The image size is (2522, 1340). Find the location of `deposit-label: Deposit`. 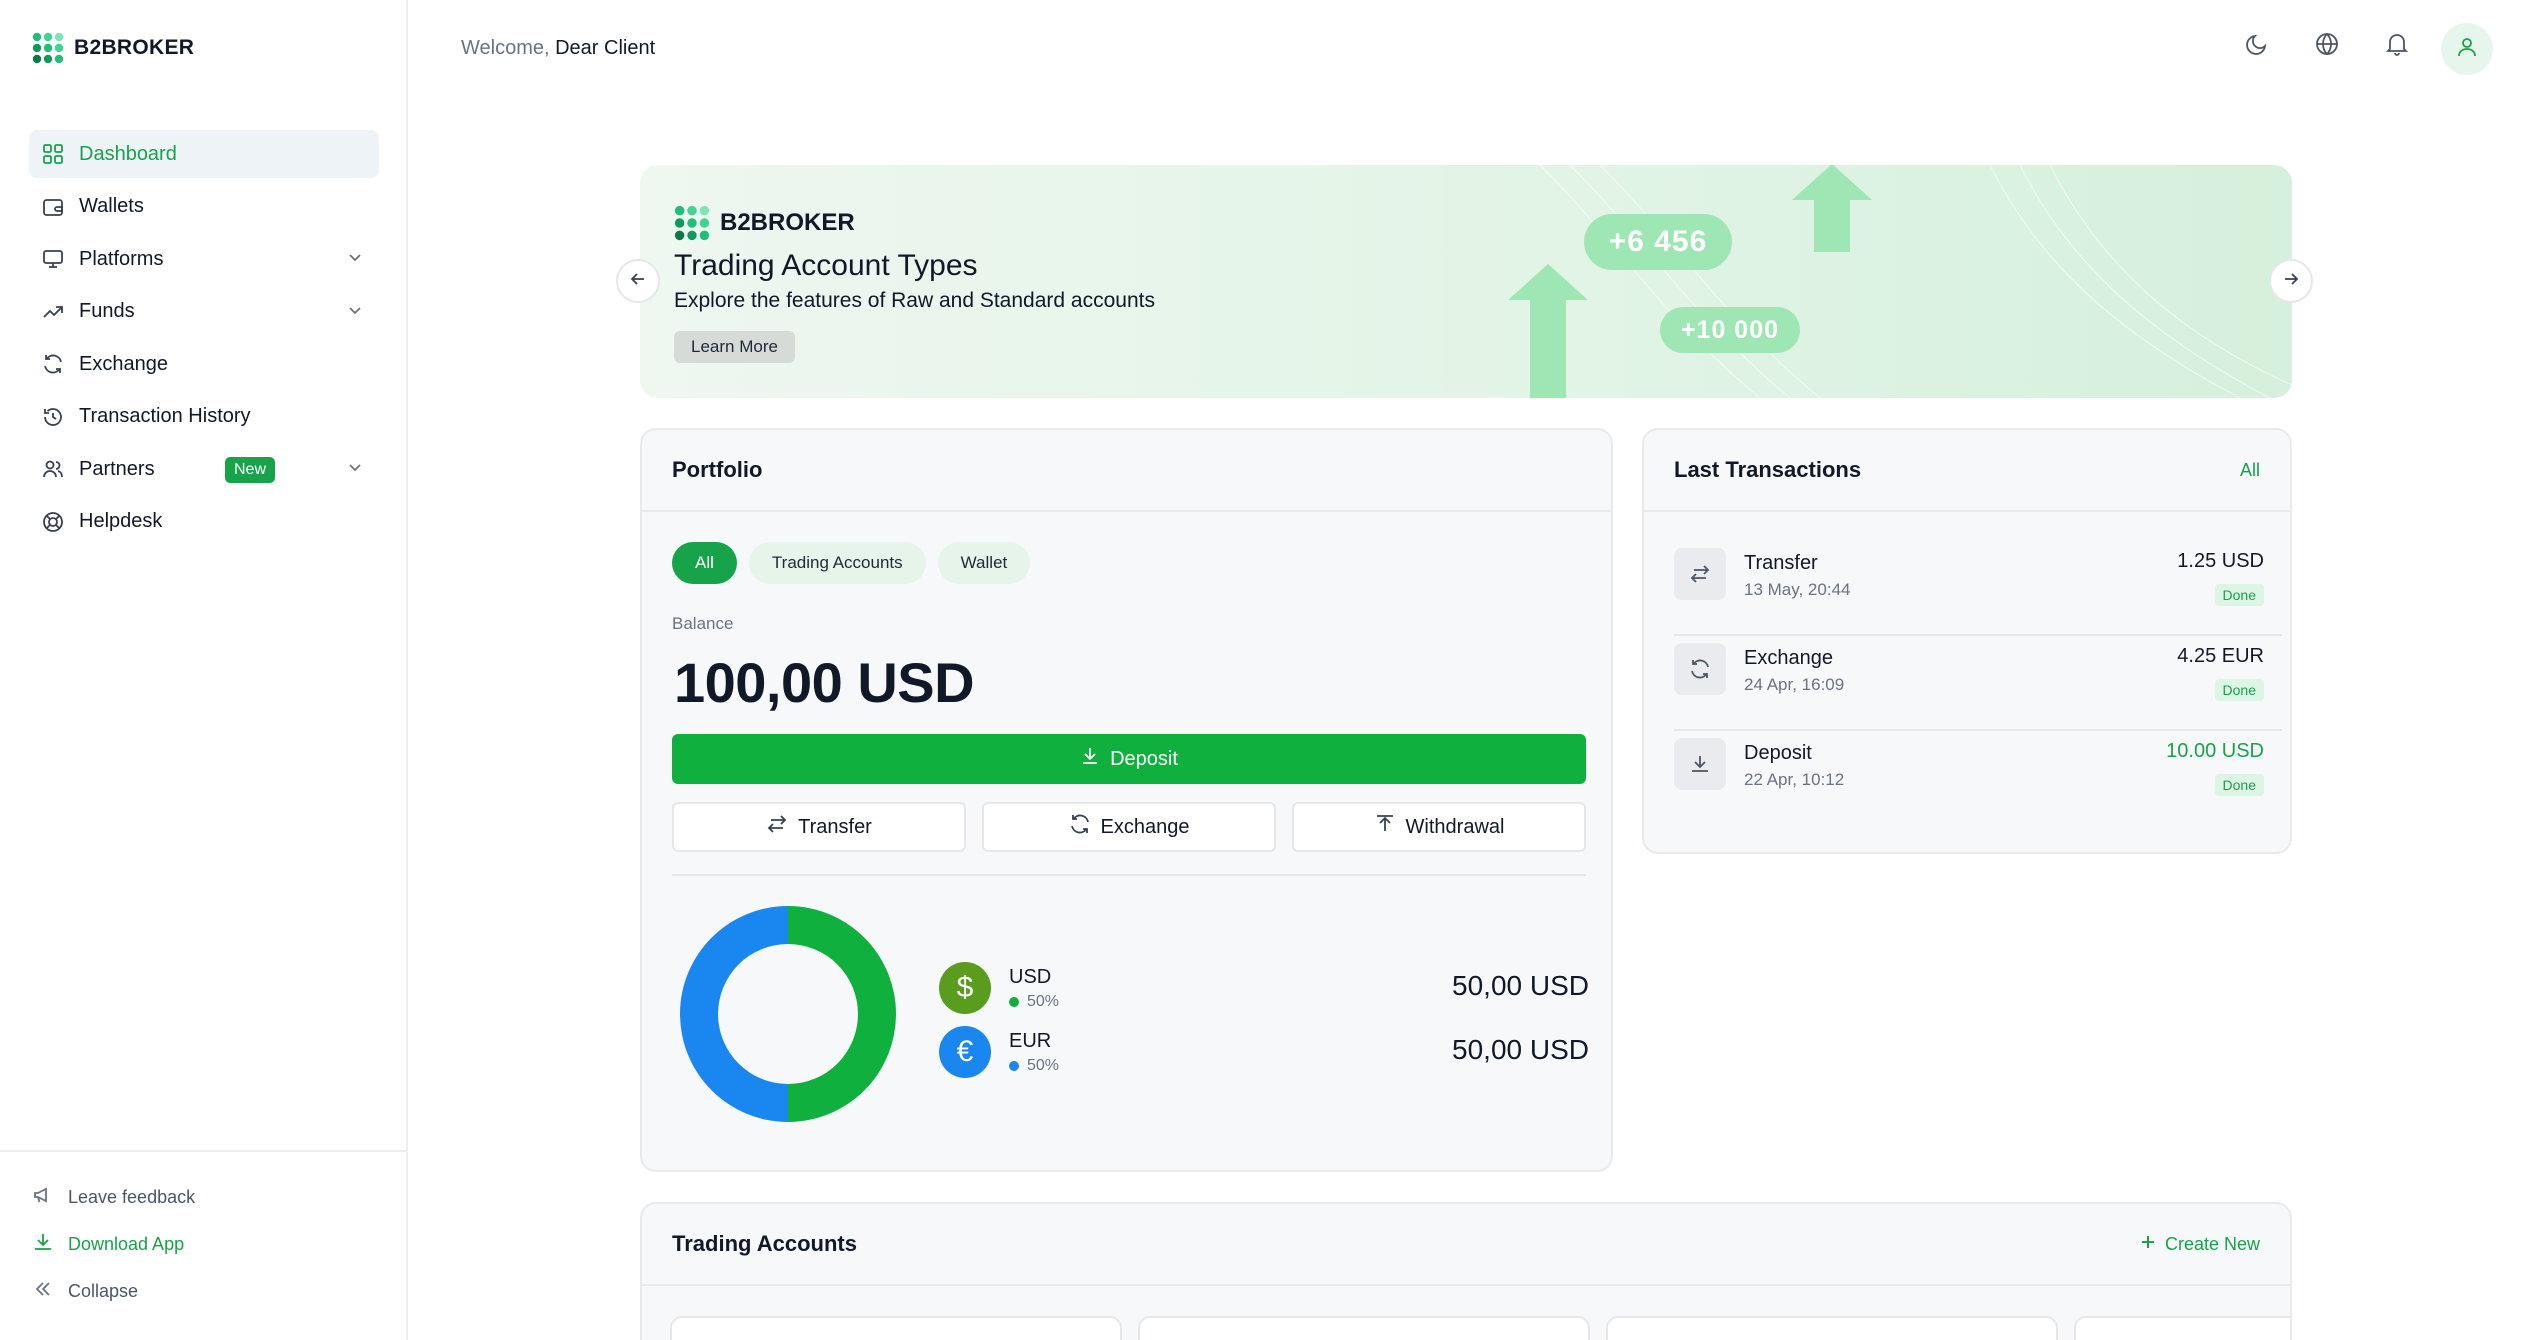

deposit-label: Deposit is located at coordinates (1144, 758).